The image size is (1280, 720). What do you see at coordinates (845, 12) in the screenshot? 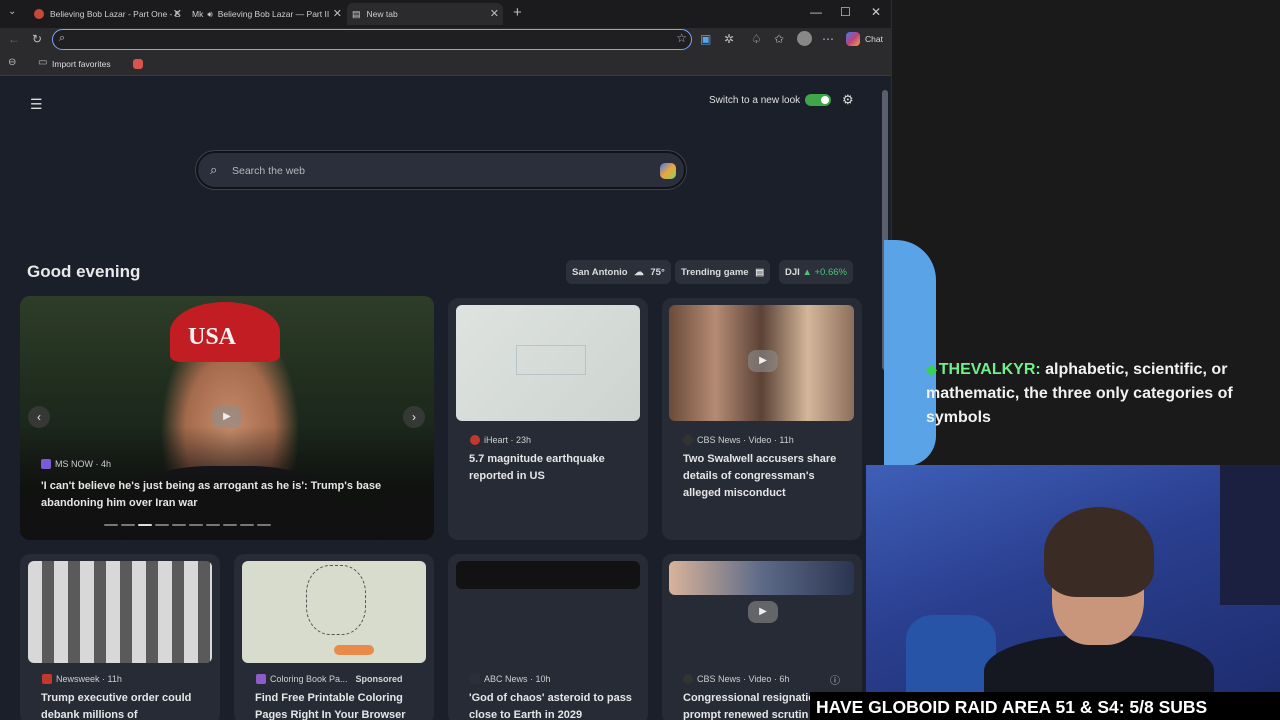
I see `maximize-button: ☐` at bounding box center [845, 12].